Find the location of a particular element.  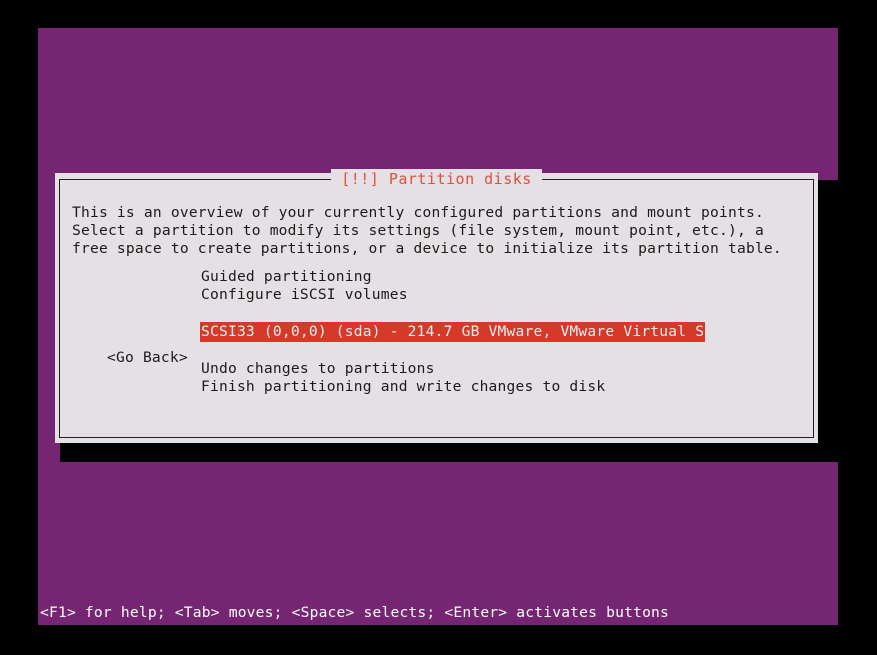

dialog-title: [!!] Partition disks is located at coordinates (436, 179).